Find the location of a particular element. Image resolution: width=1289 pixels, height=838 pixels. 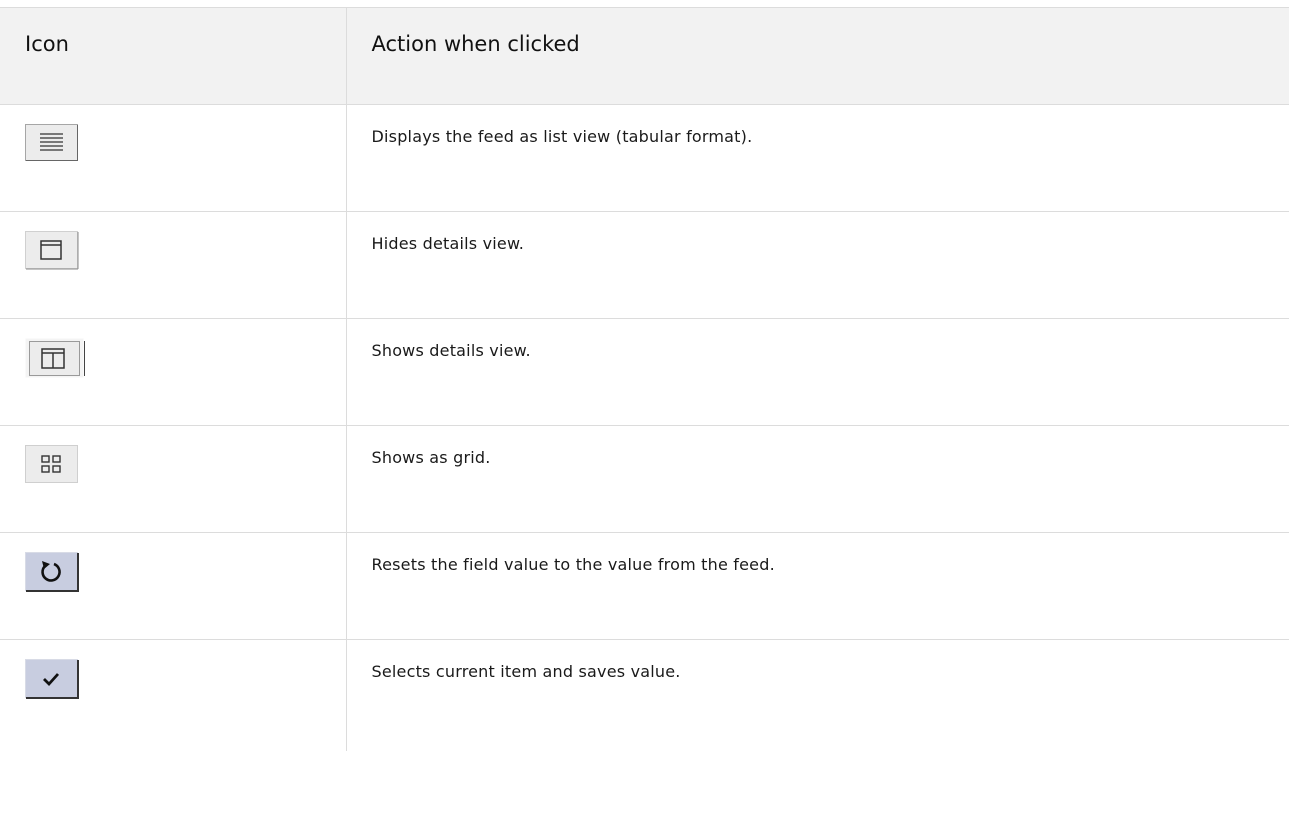

table-header-row: Icon Action when clicked is located at coordinates (644, 56).